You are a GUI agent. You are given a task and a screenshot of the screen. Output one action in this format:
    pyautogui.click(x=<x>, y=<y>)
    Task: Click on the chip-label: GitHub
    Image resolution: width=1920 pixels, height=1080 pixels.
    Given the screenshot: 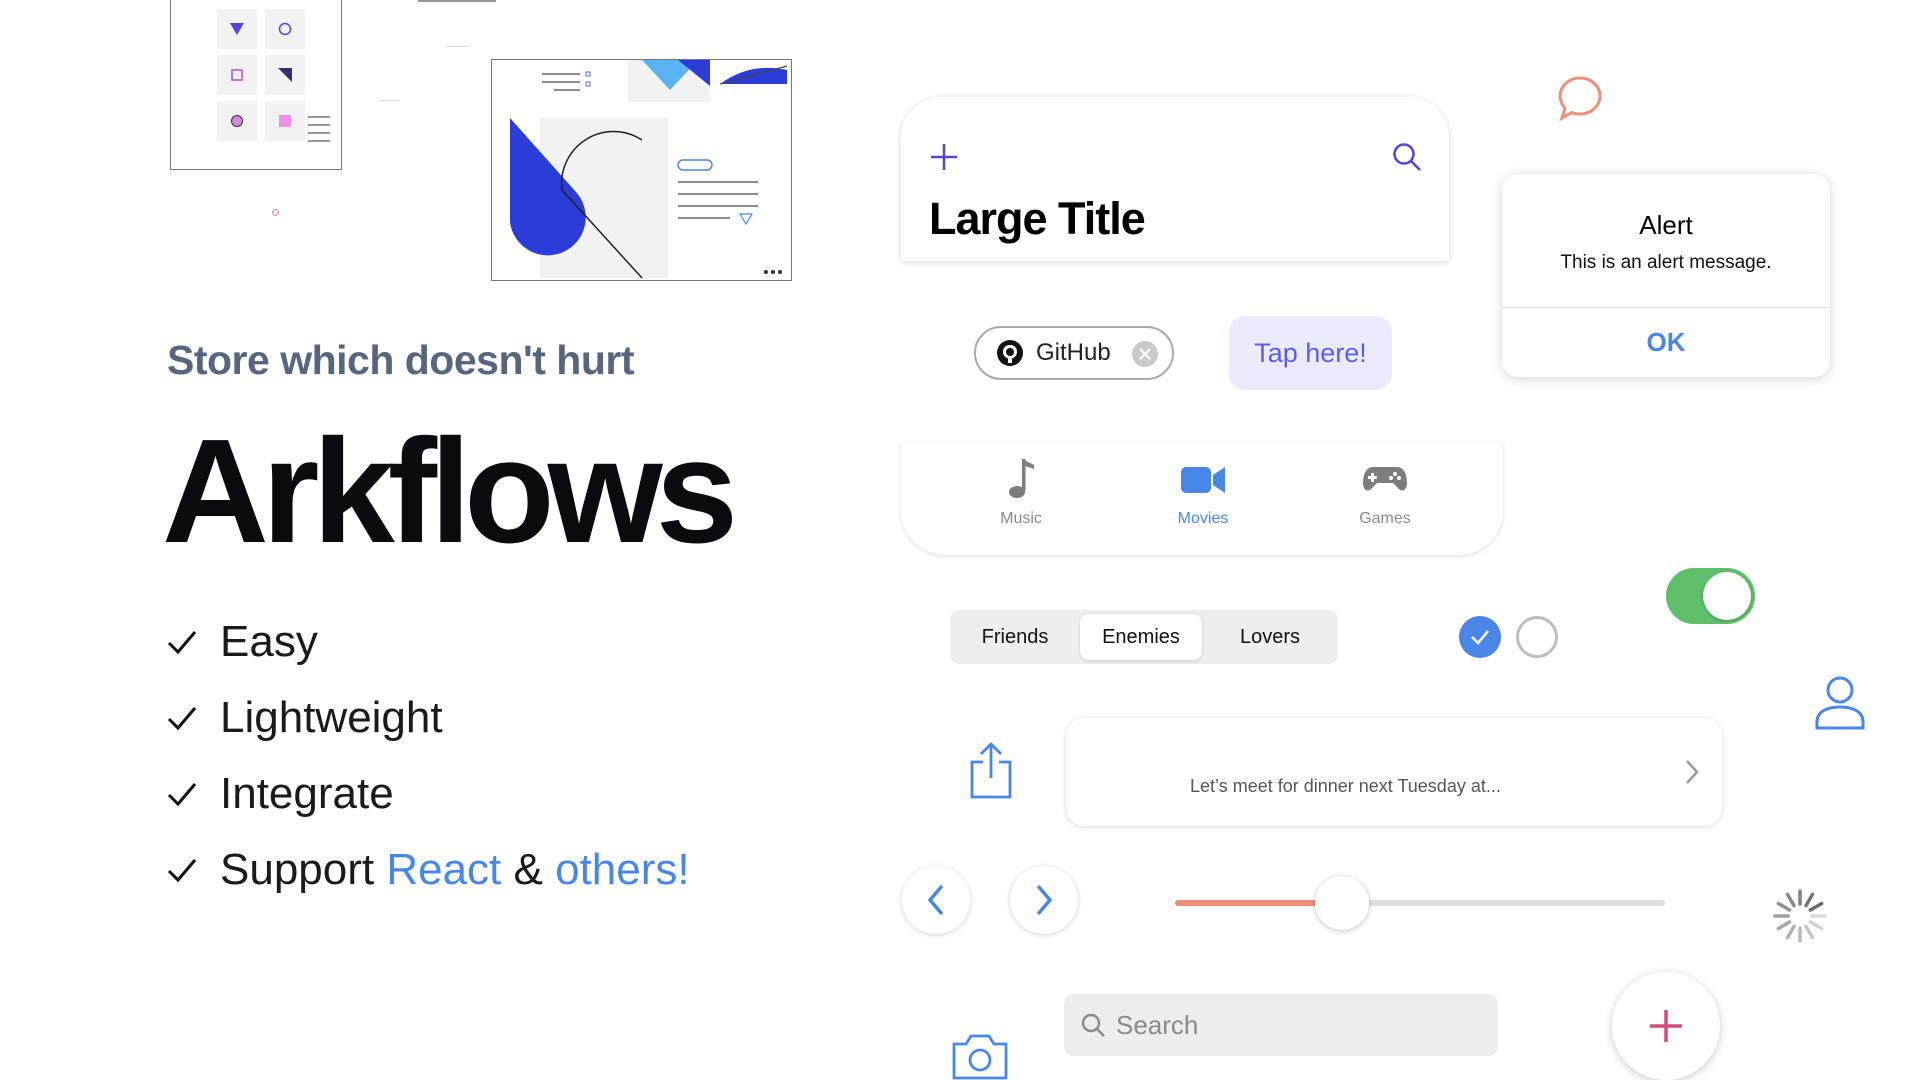 What is the action you would take?
    pyautogui.click(x=1073, y=352)
    